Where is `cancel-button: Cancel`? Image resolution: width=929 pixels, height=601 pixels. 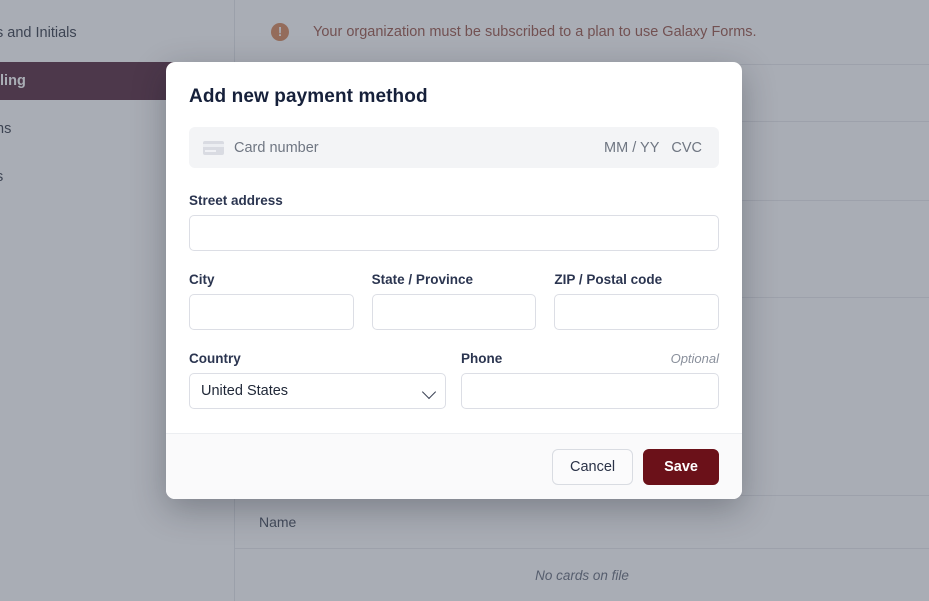 cancel-button: Cancel is located at coordinates (592, 466).